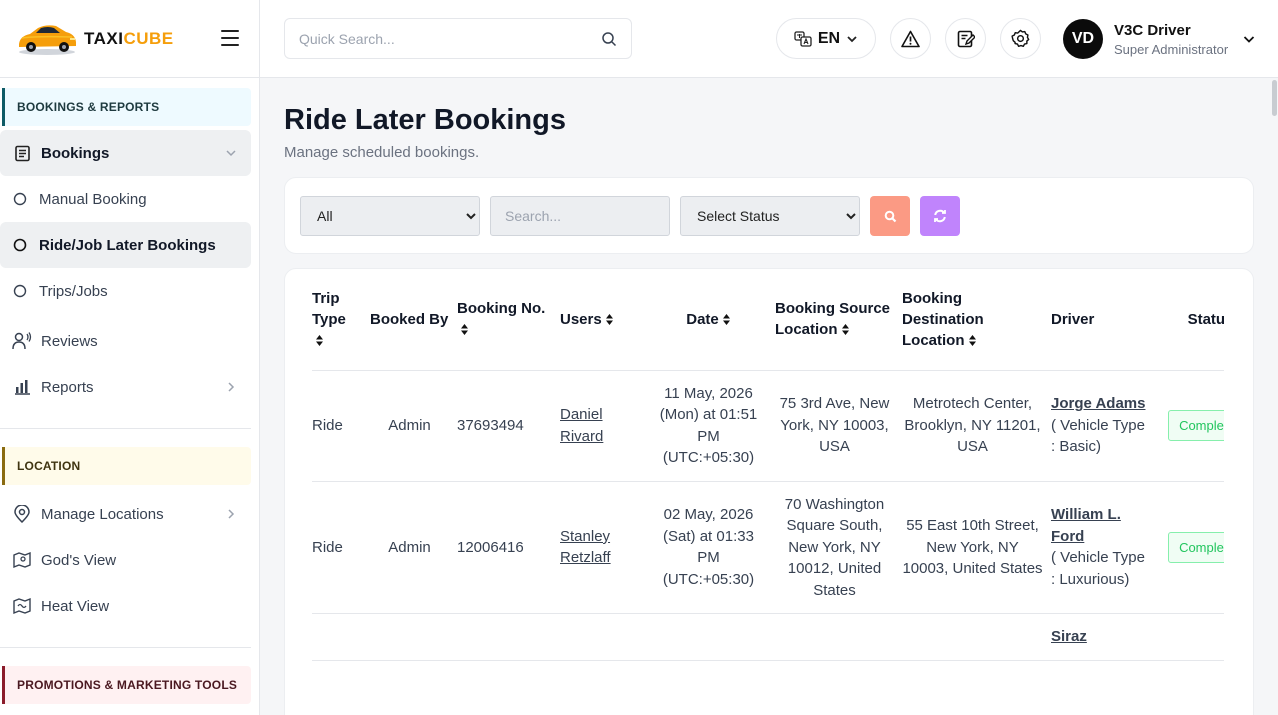 The height and width of the screenshot is (715, 1278). Describe the element at coordinates (22, 387) in the screenshot. I see `bar-chart-icon` at that location.